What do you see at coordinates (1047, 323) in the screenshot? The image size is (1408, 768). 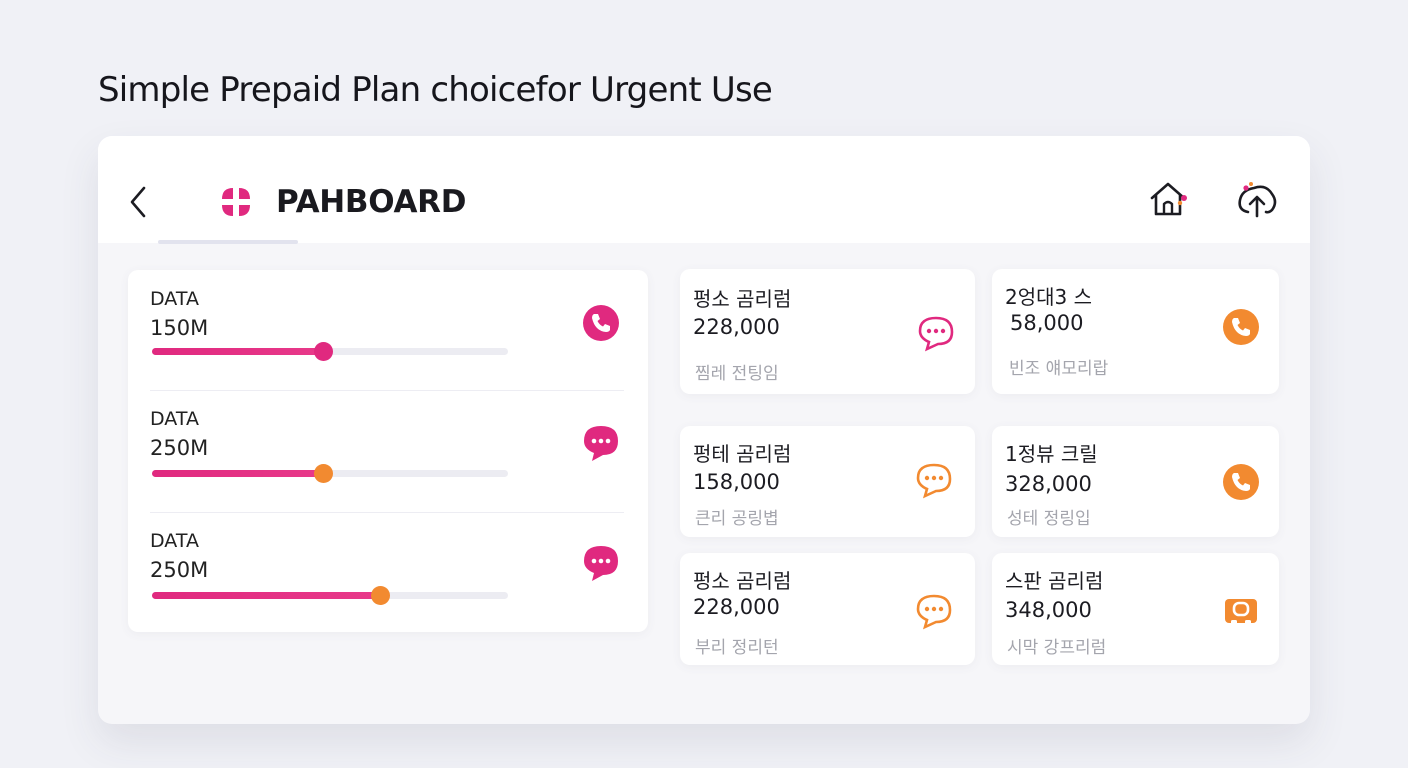 I see `plan-price: 58,000` at bounding box center [1047, 323].